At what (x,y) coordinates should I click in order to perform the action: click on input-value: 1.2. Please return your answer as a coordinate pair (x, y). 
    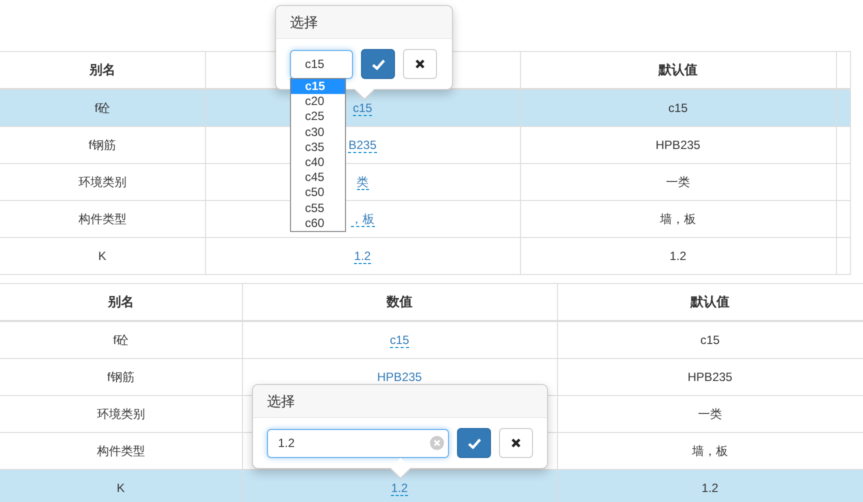
    Looking at the image, I should click on (286, 443).